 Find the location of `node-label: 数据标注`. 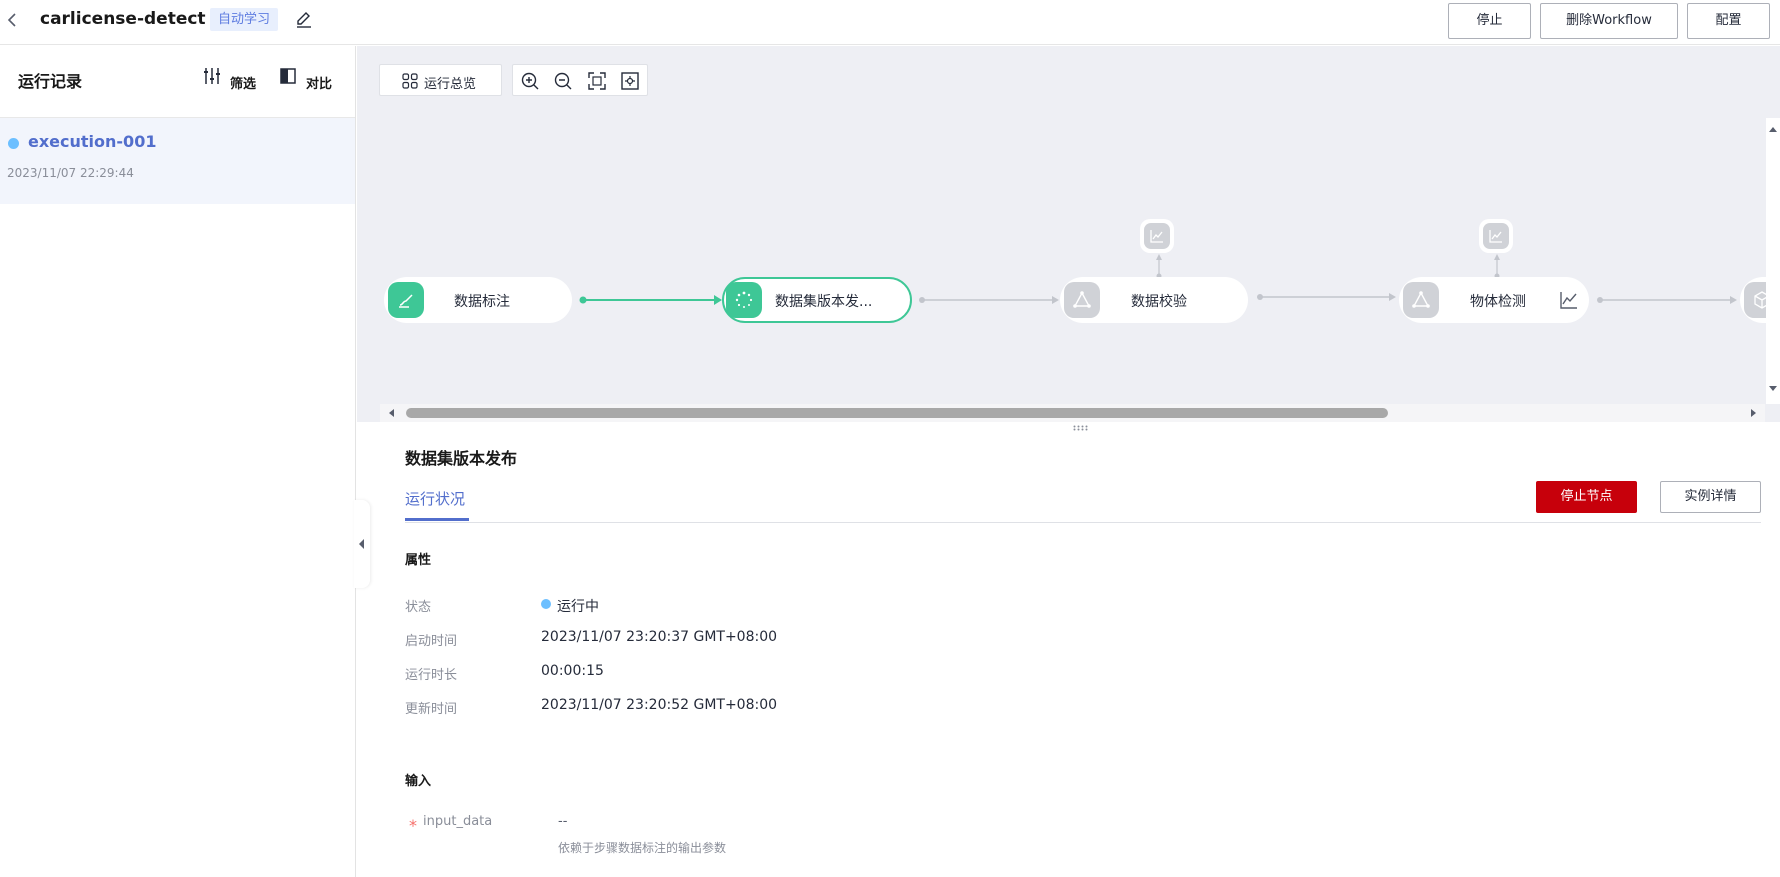

node-label: 数据标注 is located at coordinates (482, 302).